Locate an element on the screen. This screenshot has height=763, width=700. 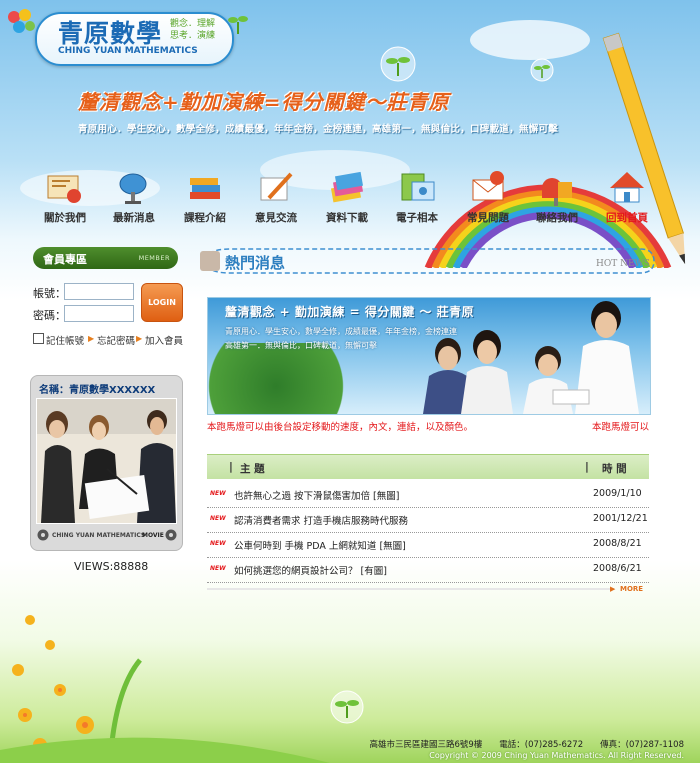
nav-news: 最新消息 is located at coordinates (134, 195).